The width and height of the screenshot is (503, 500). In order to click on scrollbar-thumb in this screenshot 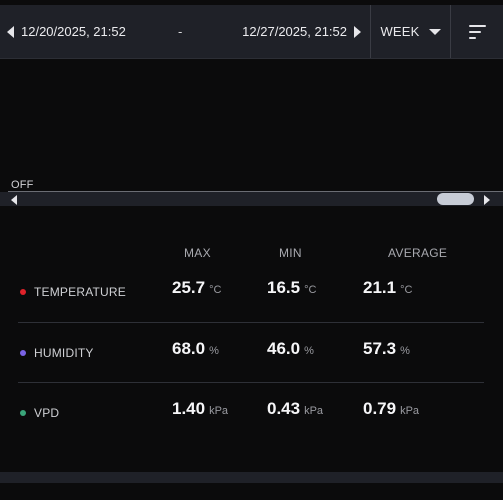, I will do `click(455, 199)`.